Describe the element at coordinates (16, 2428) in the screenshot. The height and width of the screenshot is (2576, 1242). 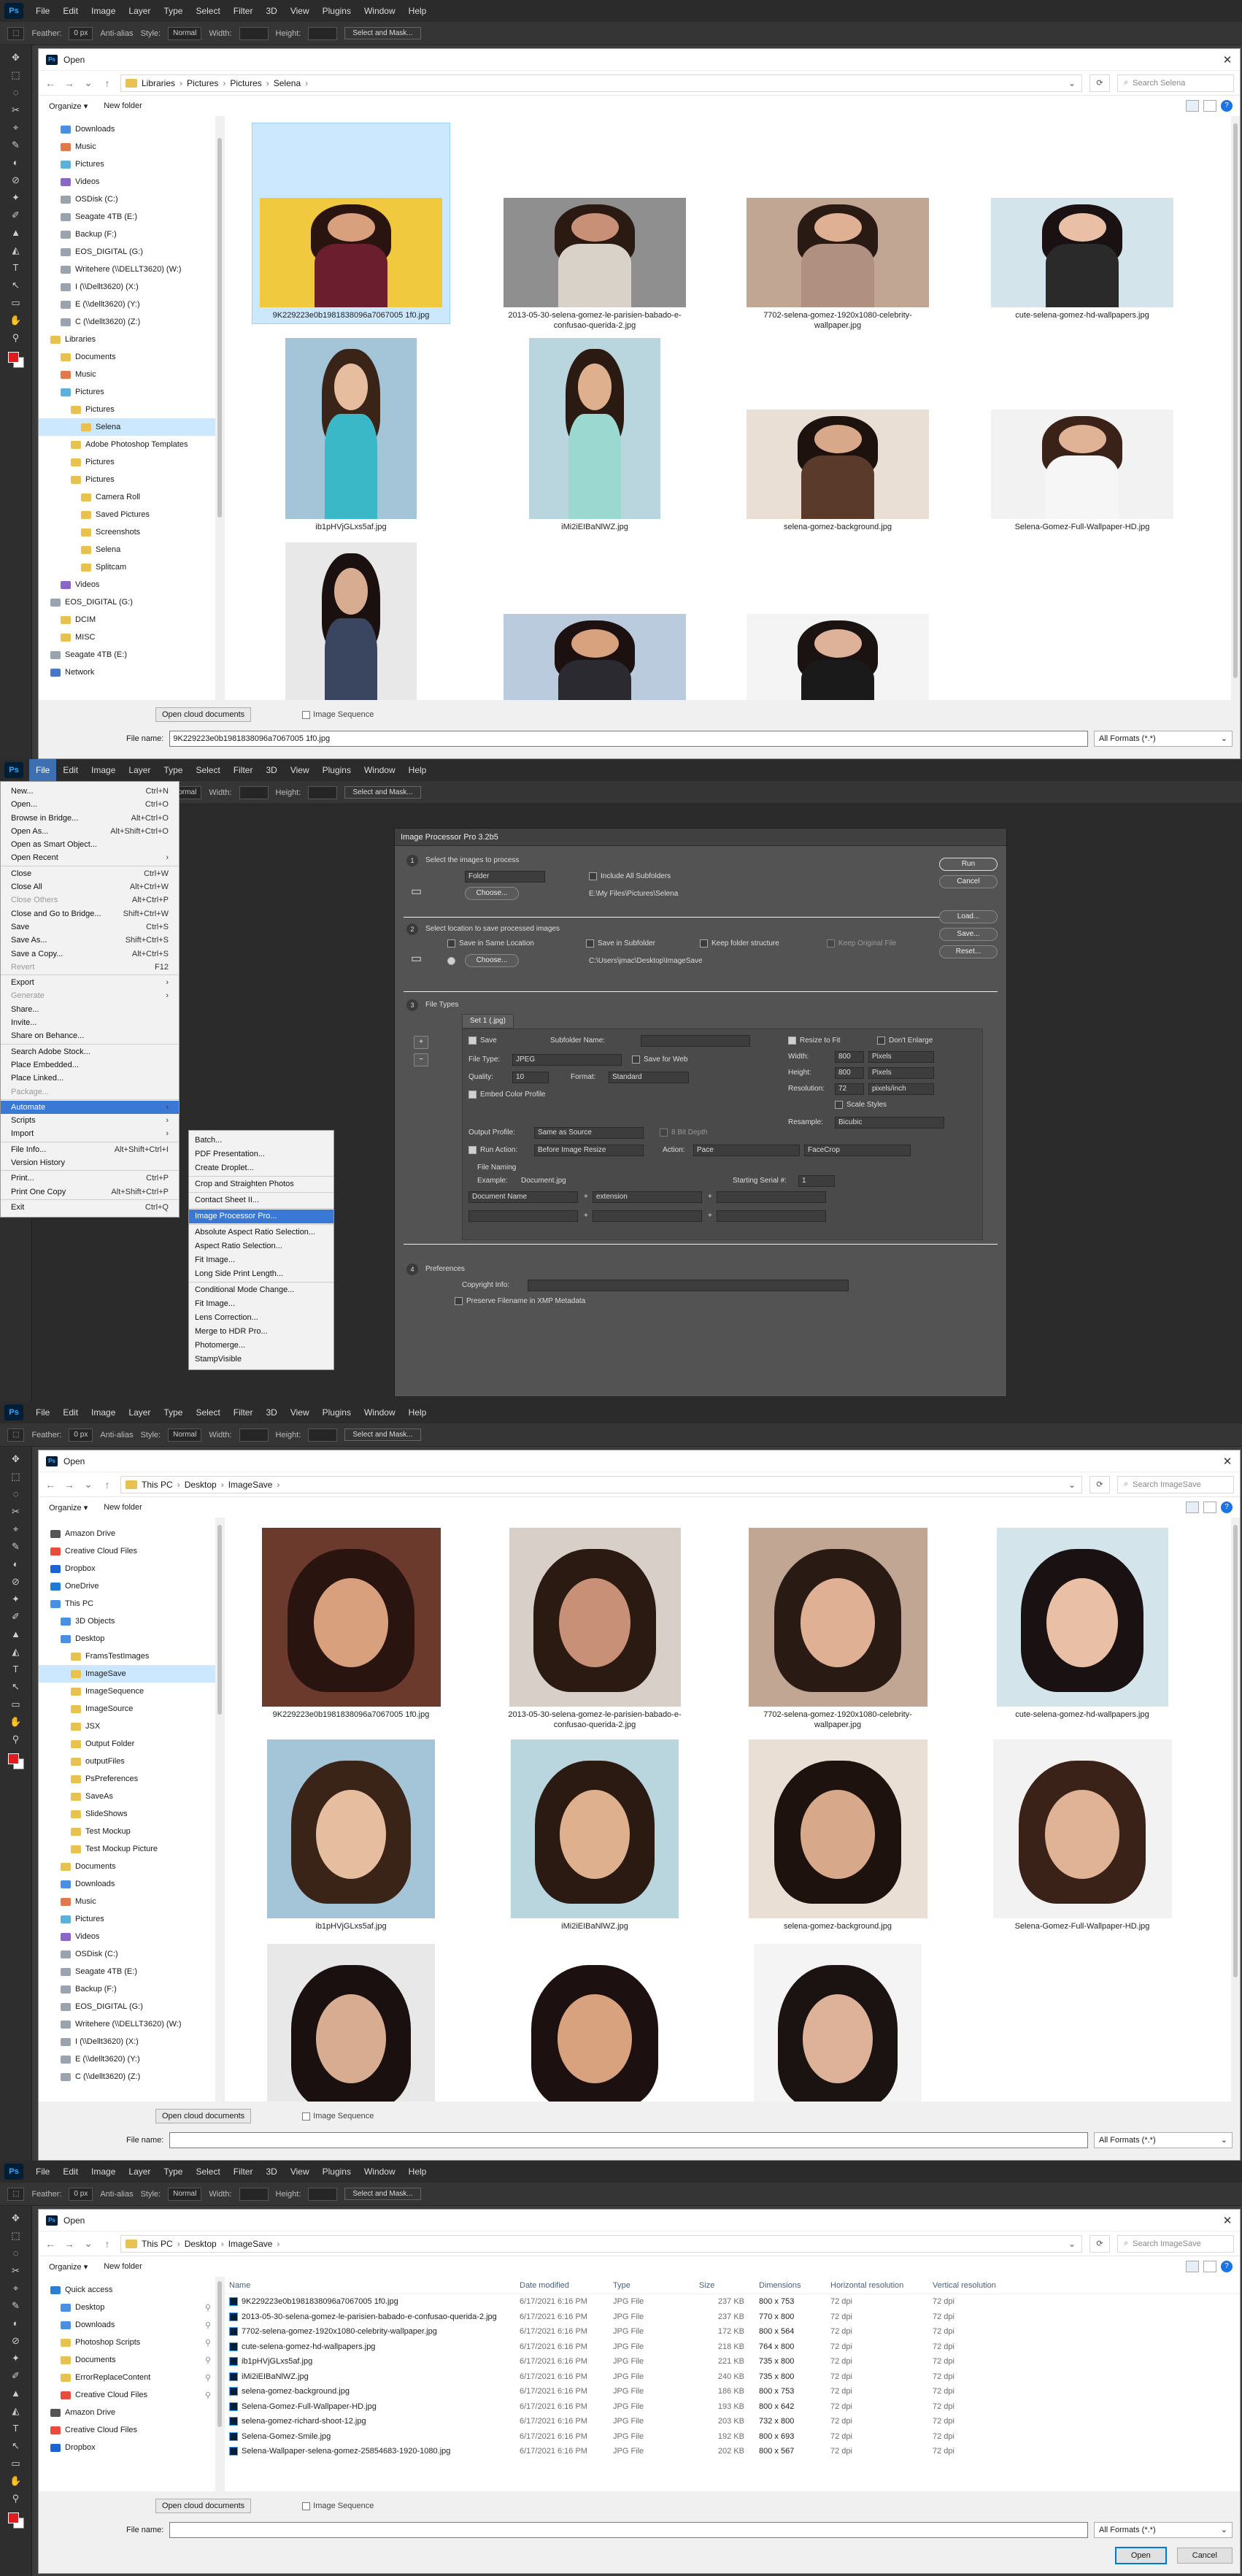
I see `type-tool-icon: T` at that location.